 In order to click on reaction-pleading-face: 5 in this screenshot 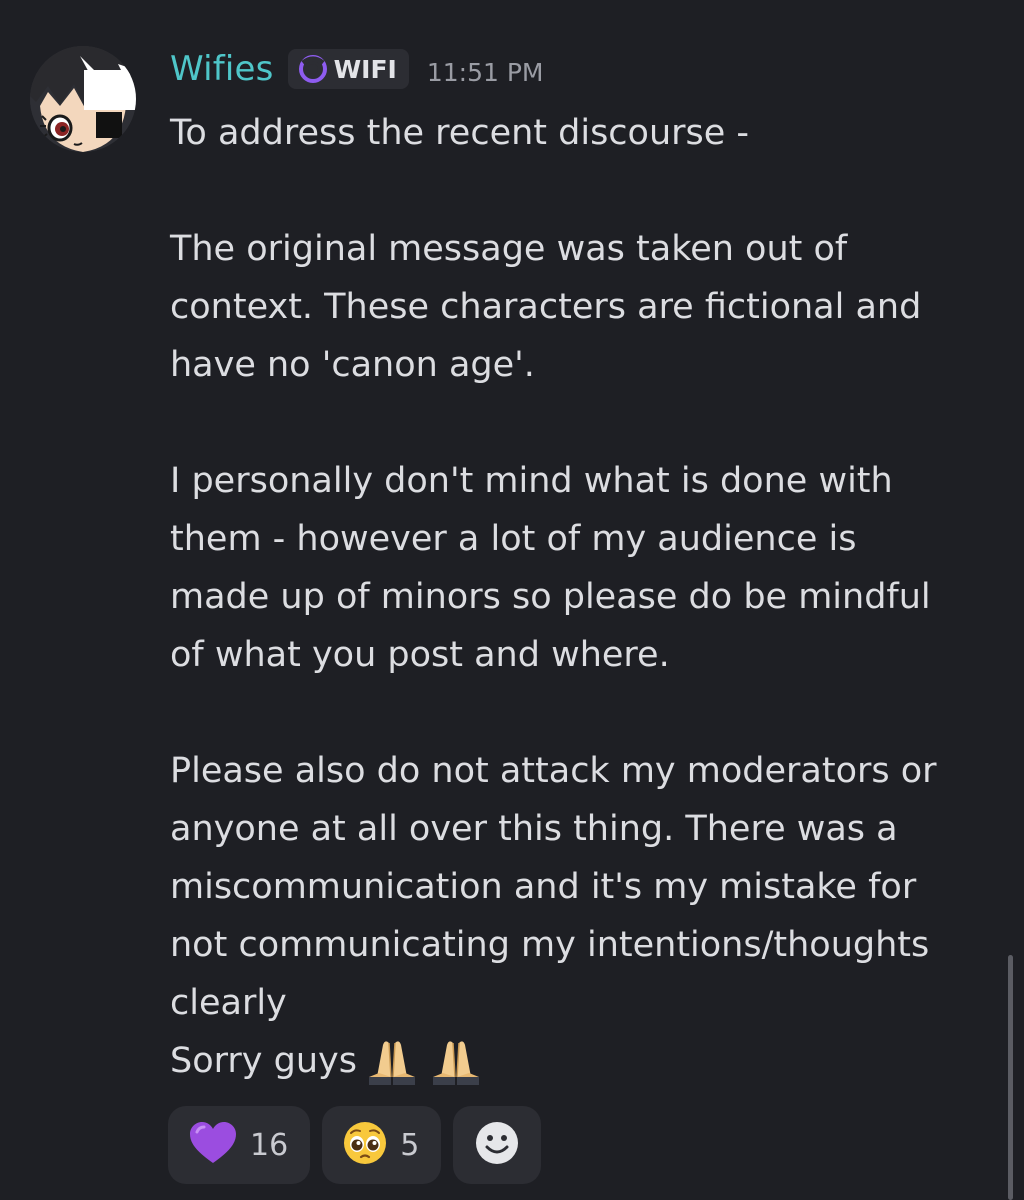, I will do `click(382, 1145)`.